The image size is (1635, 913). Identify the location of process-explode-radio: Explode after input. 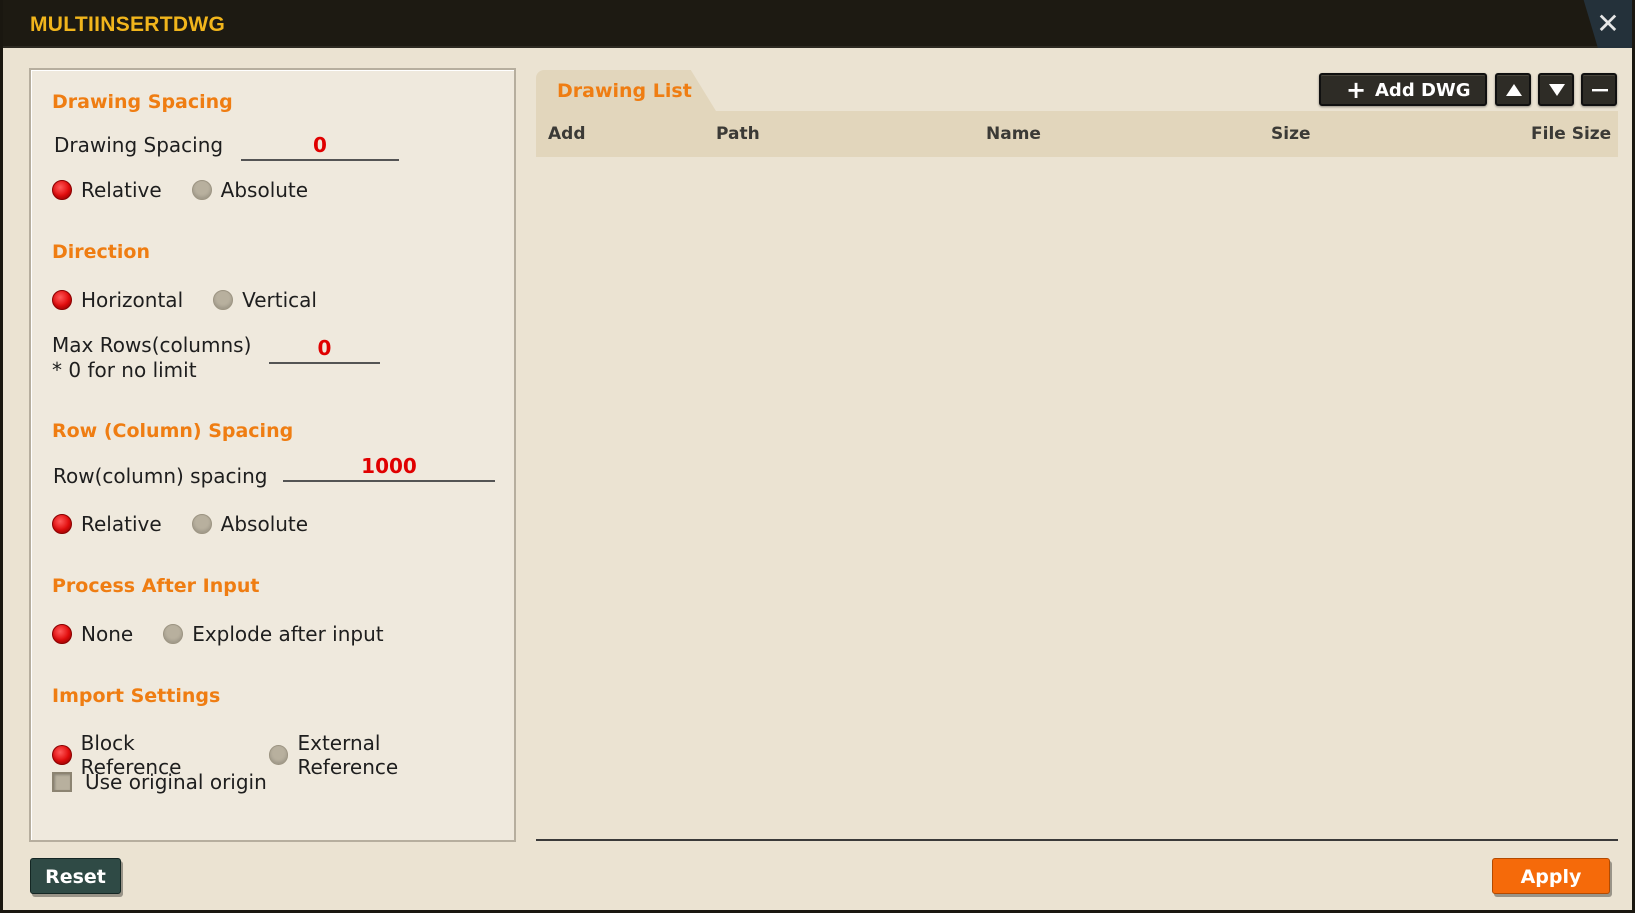
(273, 634).